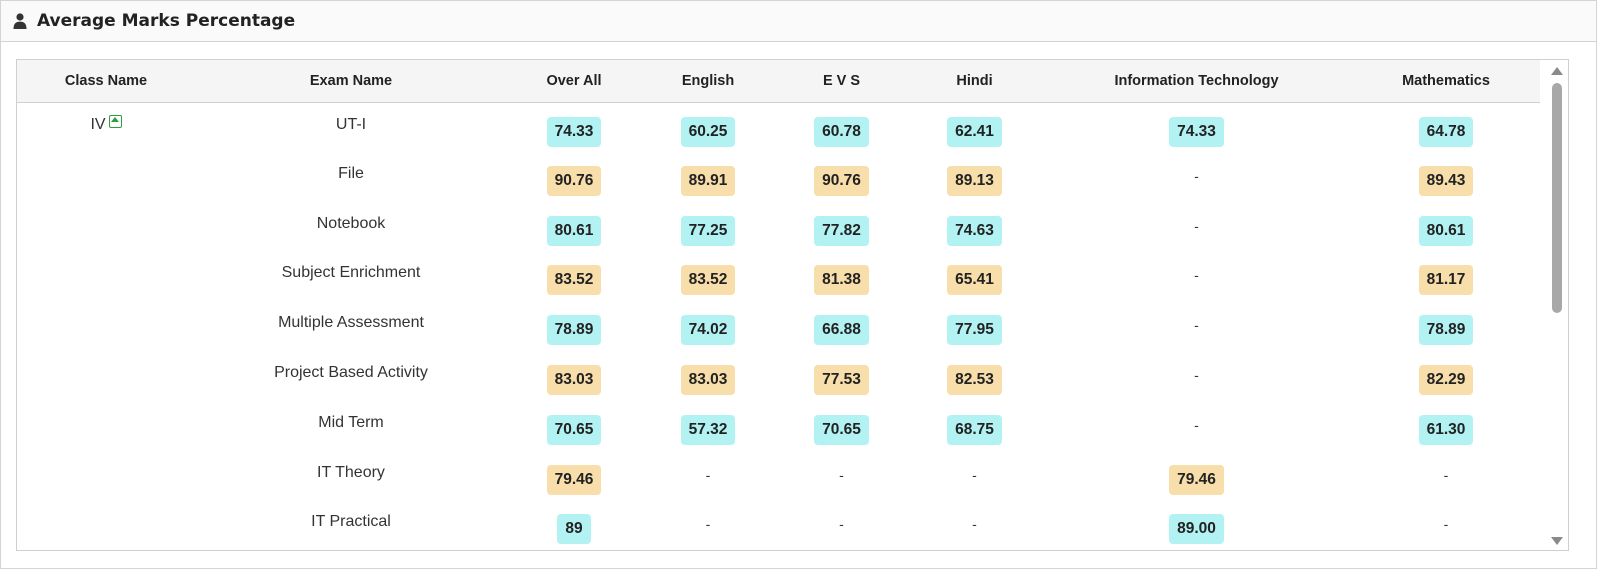 The width and height of the screenshot is (1597, 577). What do you see at coordinates (841, 280) in the screenshot?
I see `score-badge: 81.38` at bounding box center [841, 280].